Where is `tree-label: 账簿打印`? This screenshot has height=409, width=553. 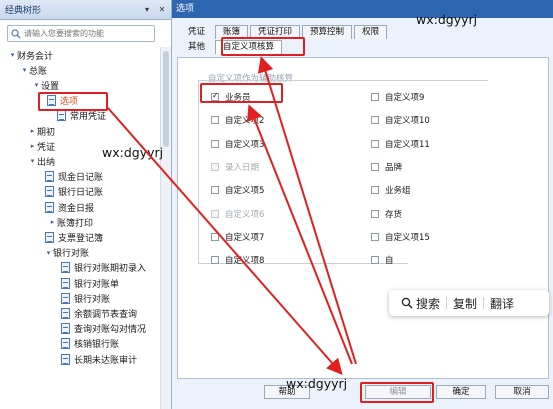 tree-label: 账簿打印 is located at coordinates (75, 223).